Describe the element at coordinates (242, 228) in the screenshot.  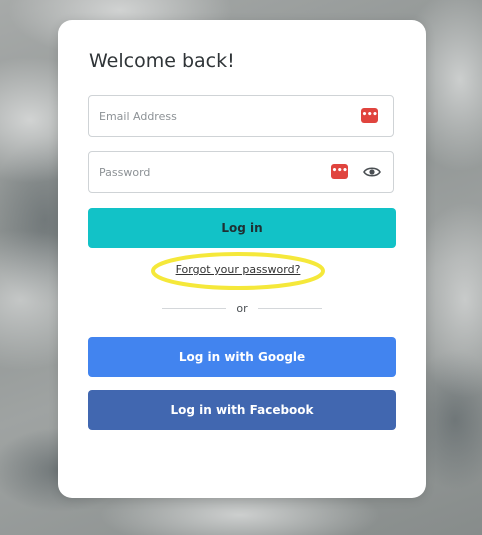
I see `login-button: Log in` at that location.